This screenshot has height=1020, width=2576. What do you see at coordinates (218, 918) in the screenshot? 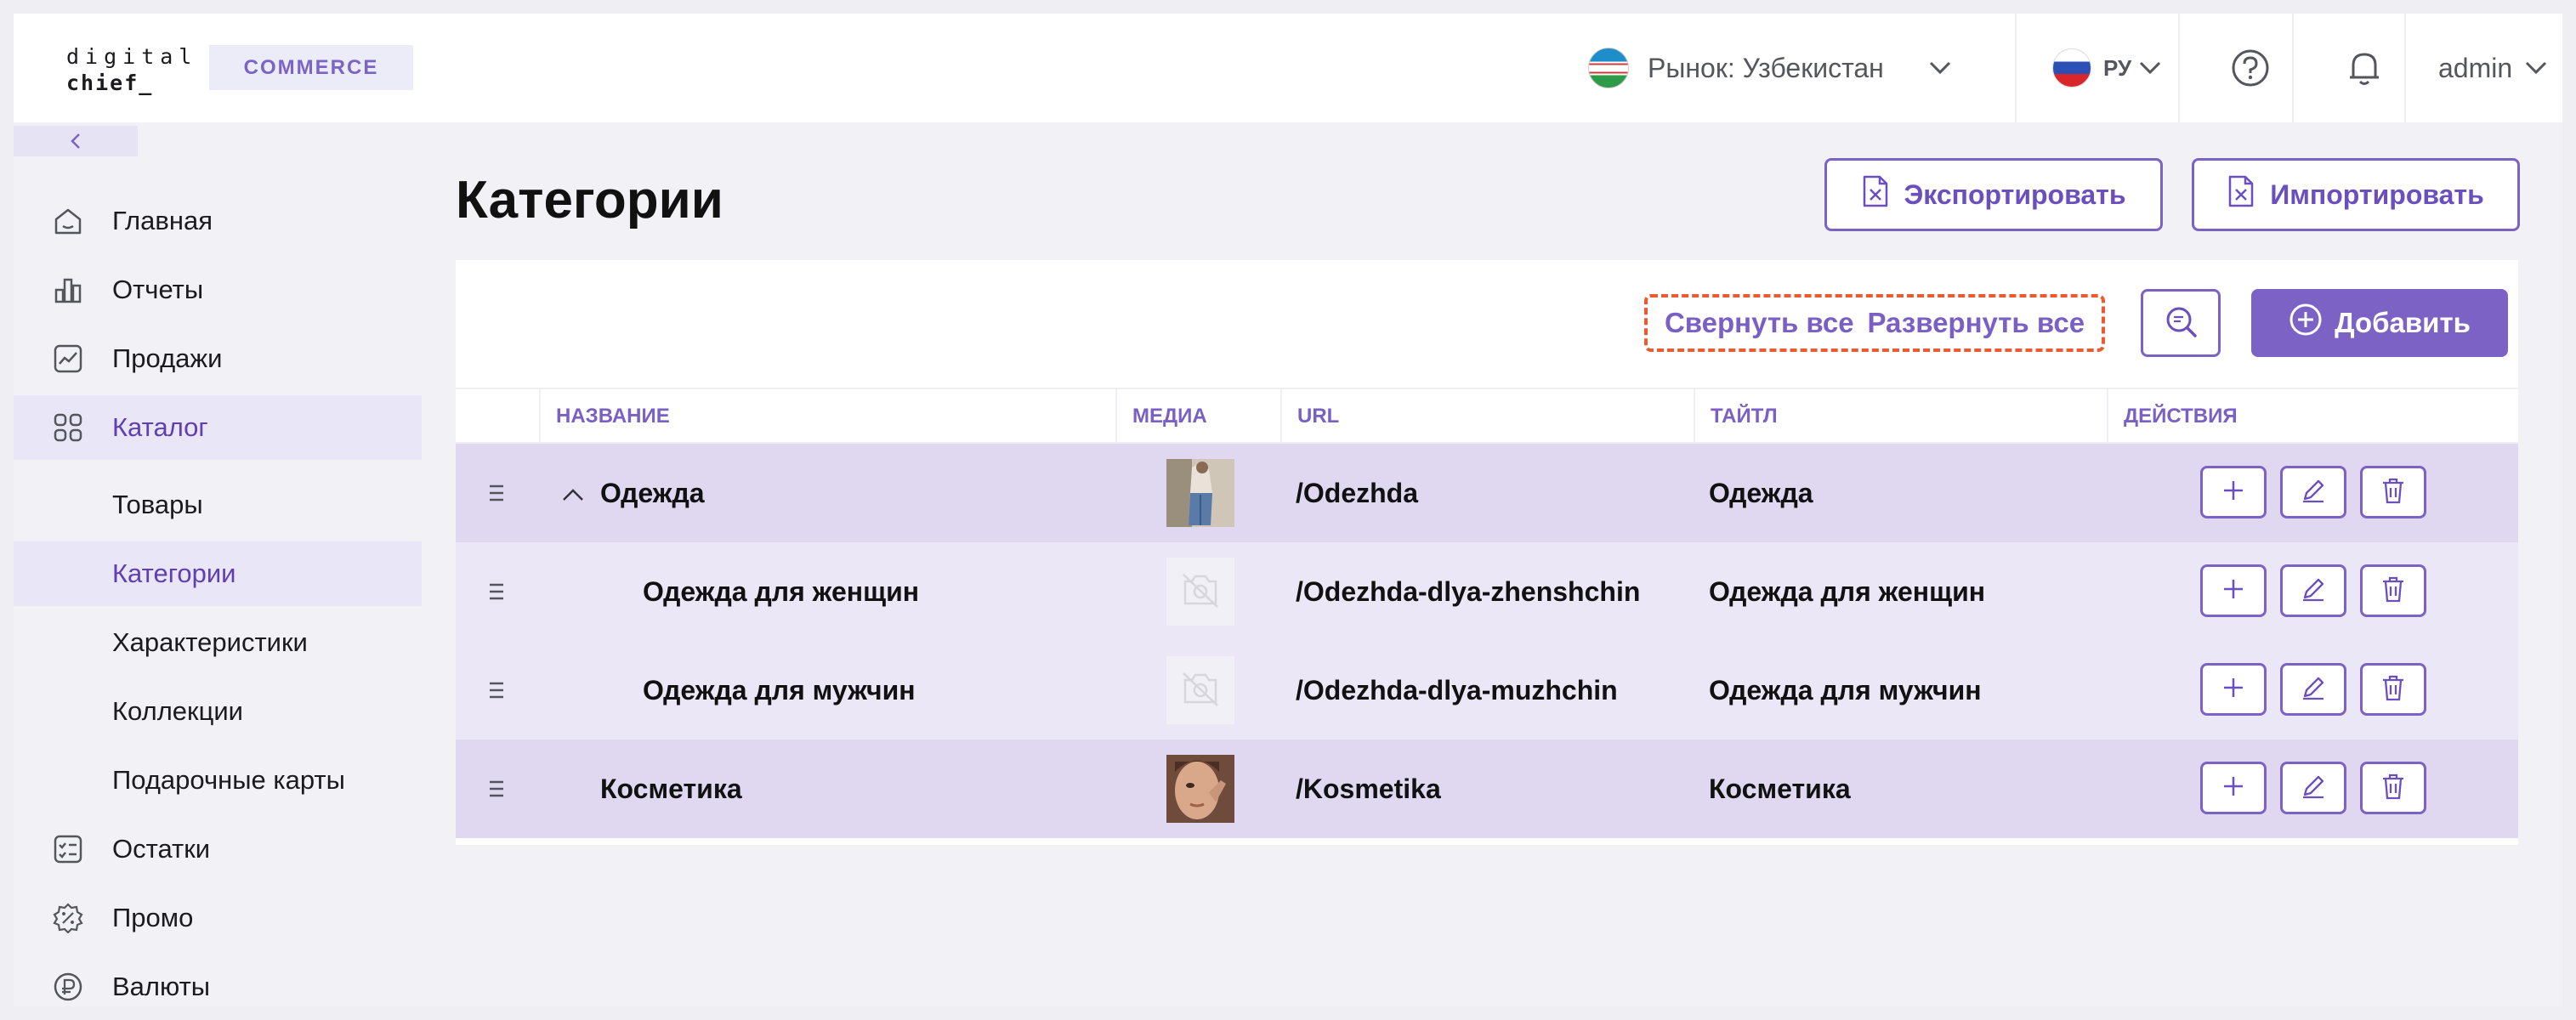
I see `sidebar-item-promo: Промо` at bounding box center [218, 918].